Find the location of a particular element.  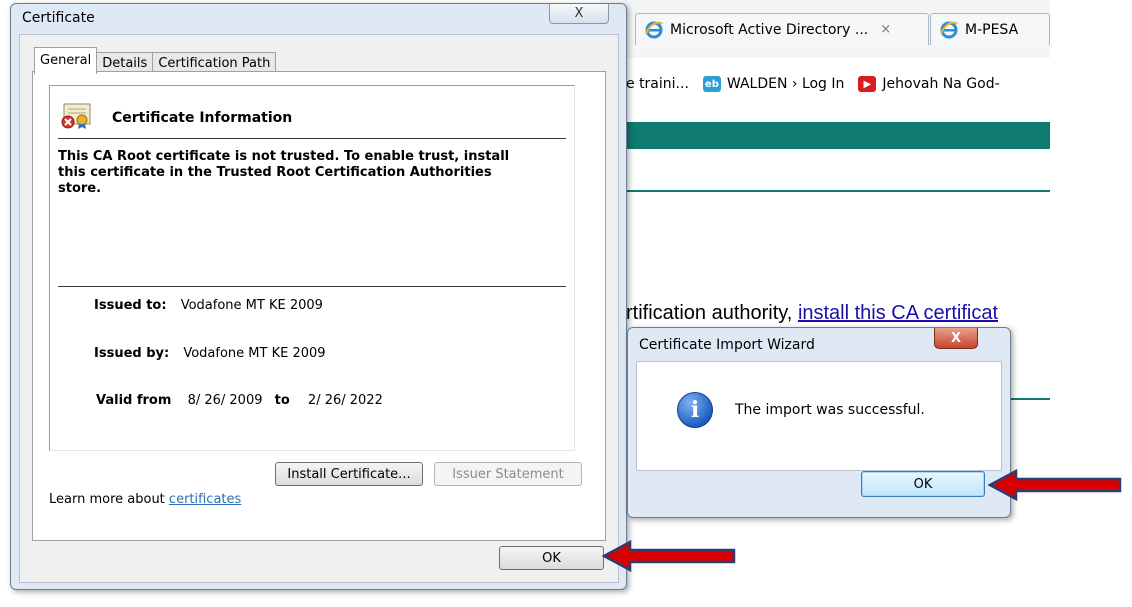

import-success-message: The import was successful. is located at coordinates (830, 410).